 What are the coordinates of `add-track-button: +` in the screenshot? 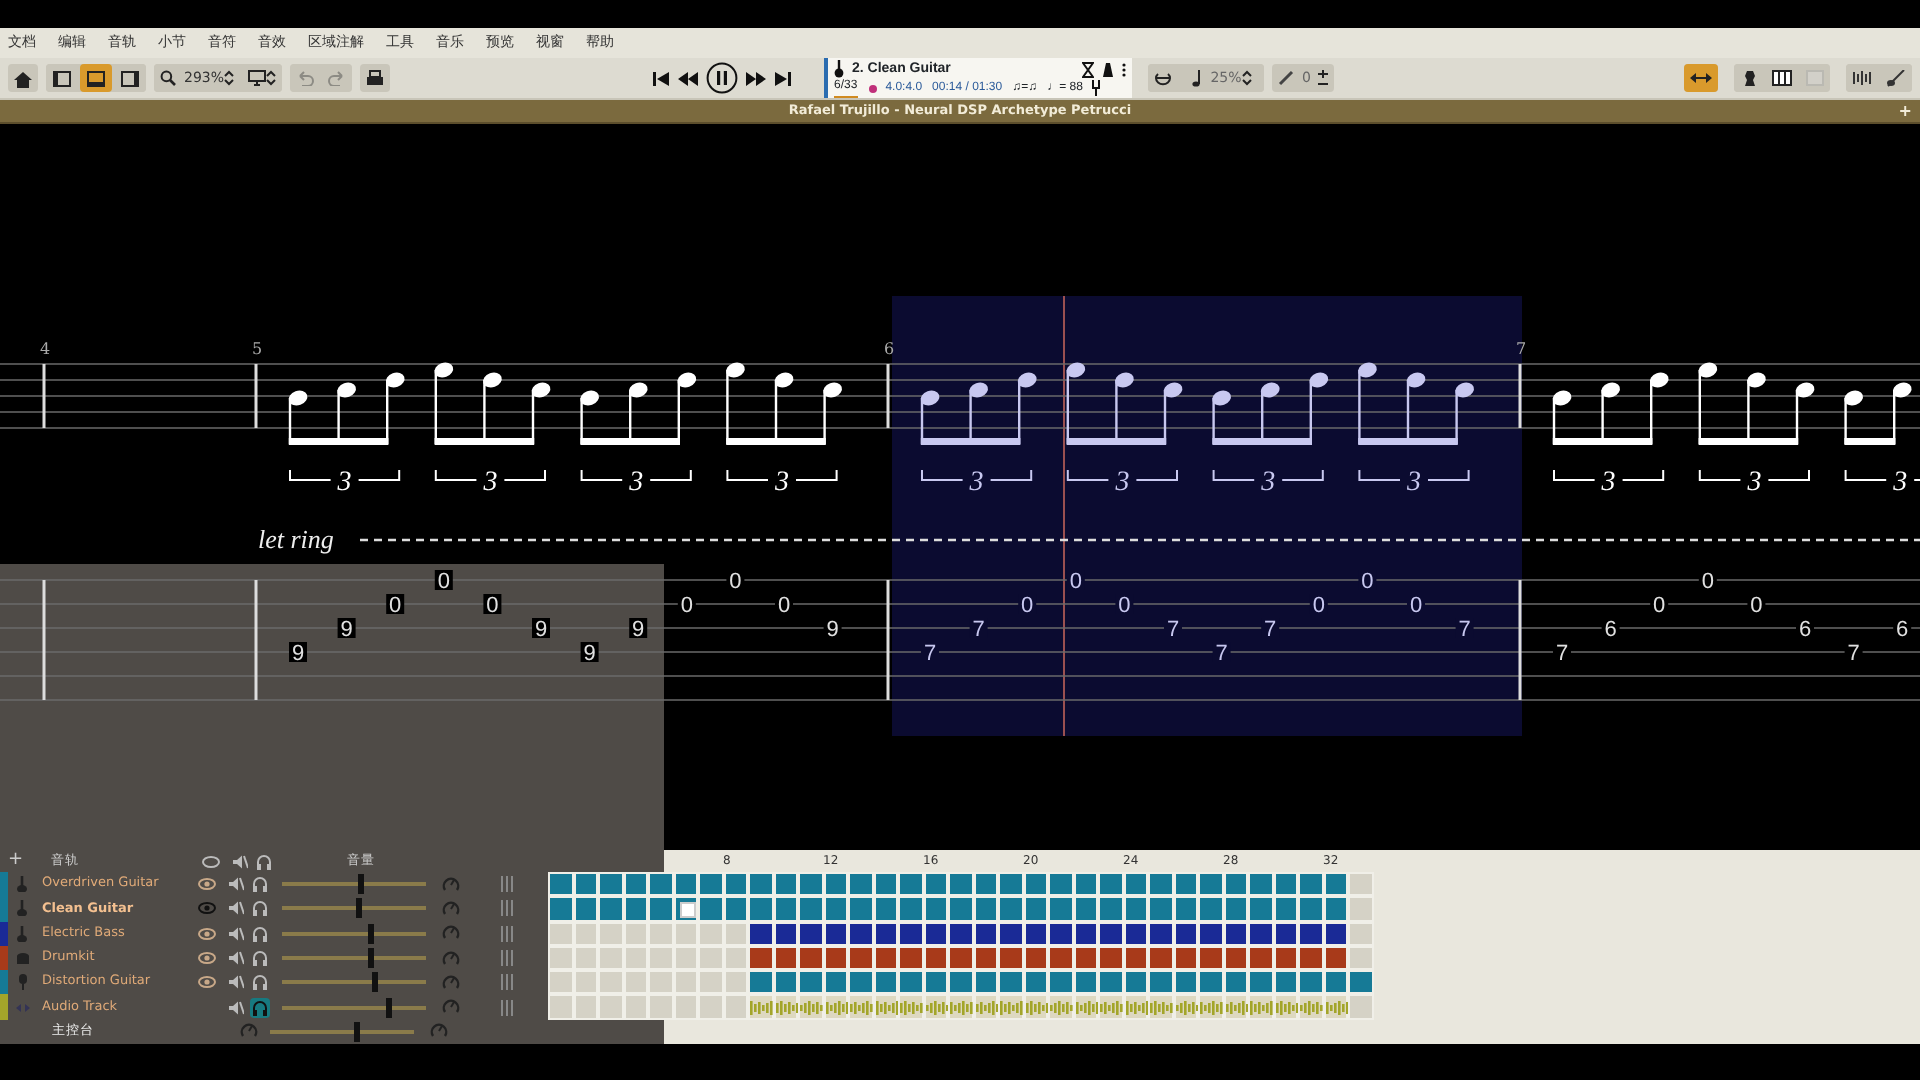 It's located at (16, 861).